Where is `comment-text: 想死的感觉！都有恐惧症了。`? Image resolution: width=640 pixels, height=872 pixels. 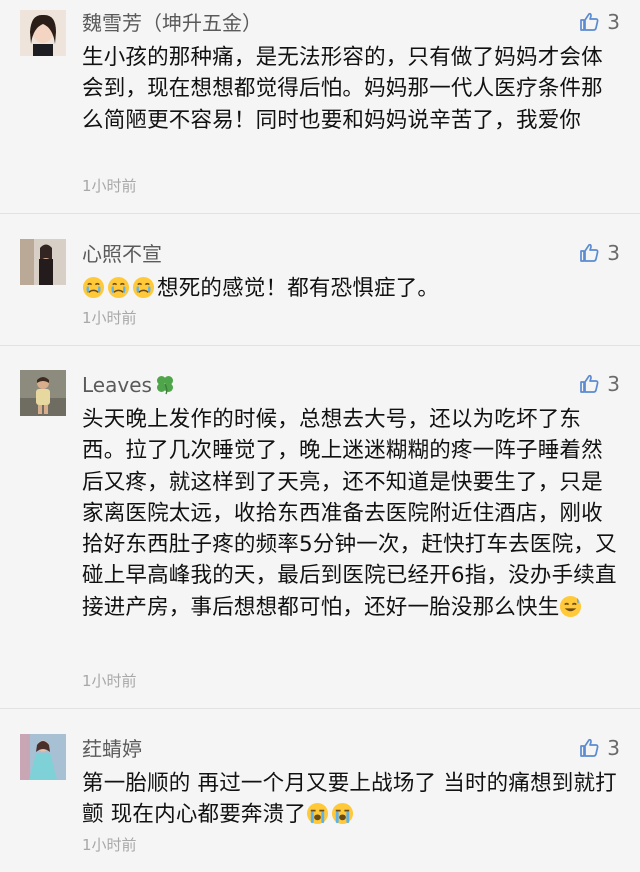 comment-text: 想死的感觉！都有恐惧症了。 is located at coordinates (298, 288).